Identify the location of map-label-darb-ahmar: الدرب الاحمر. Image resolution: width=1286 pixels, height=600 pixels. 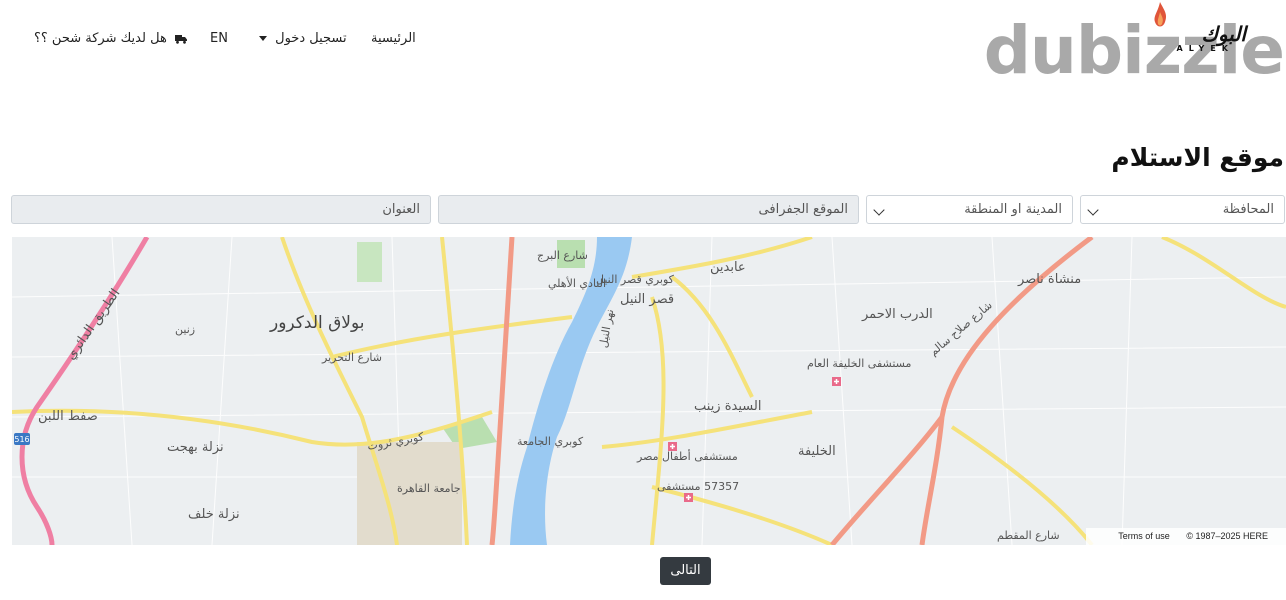
(897, 314).